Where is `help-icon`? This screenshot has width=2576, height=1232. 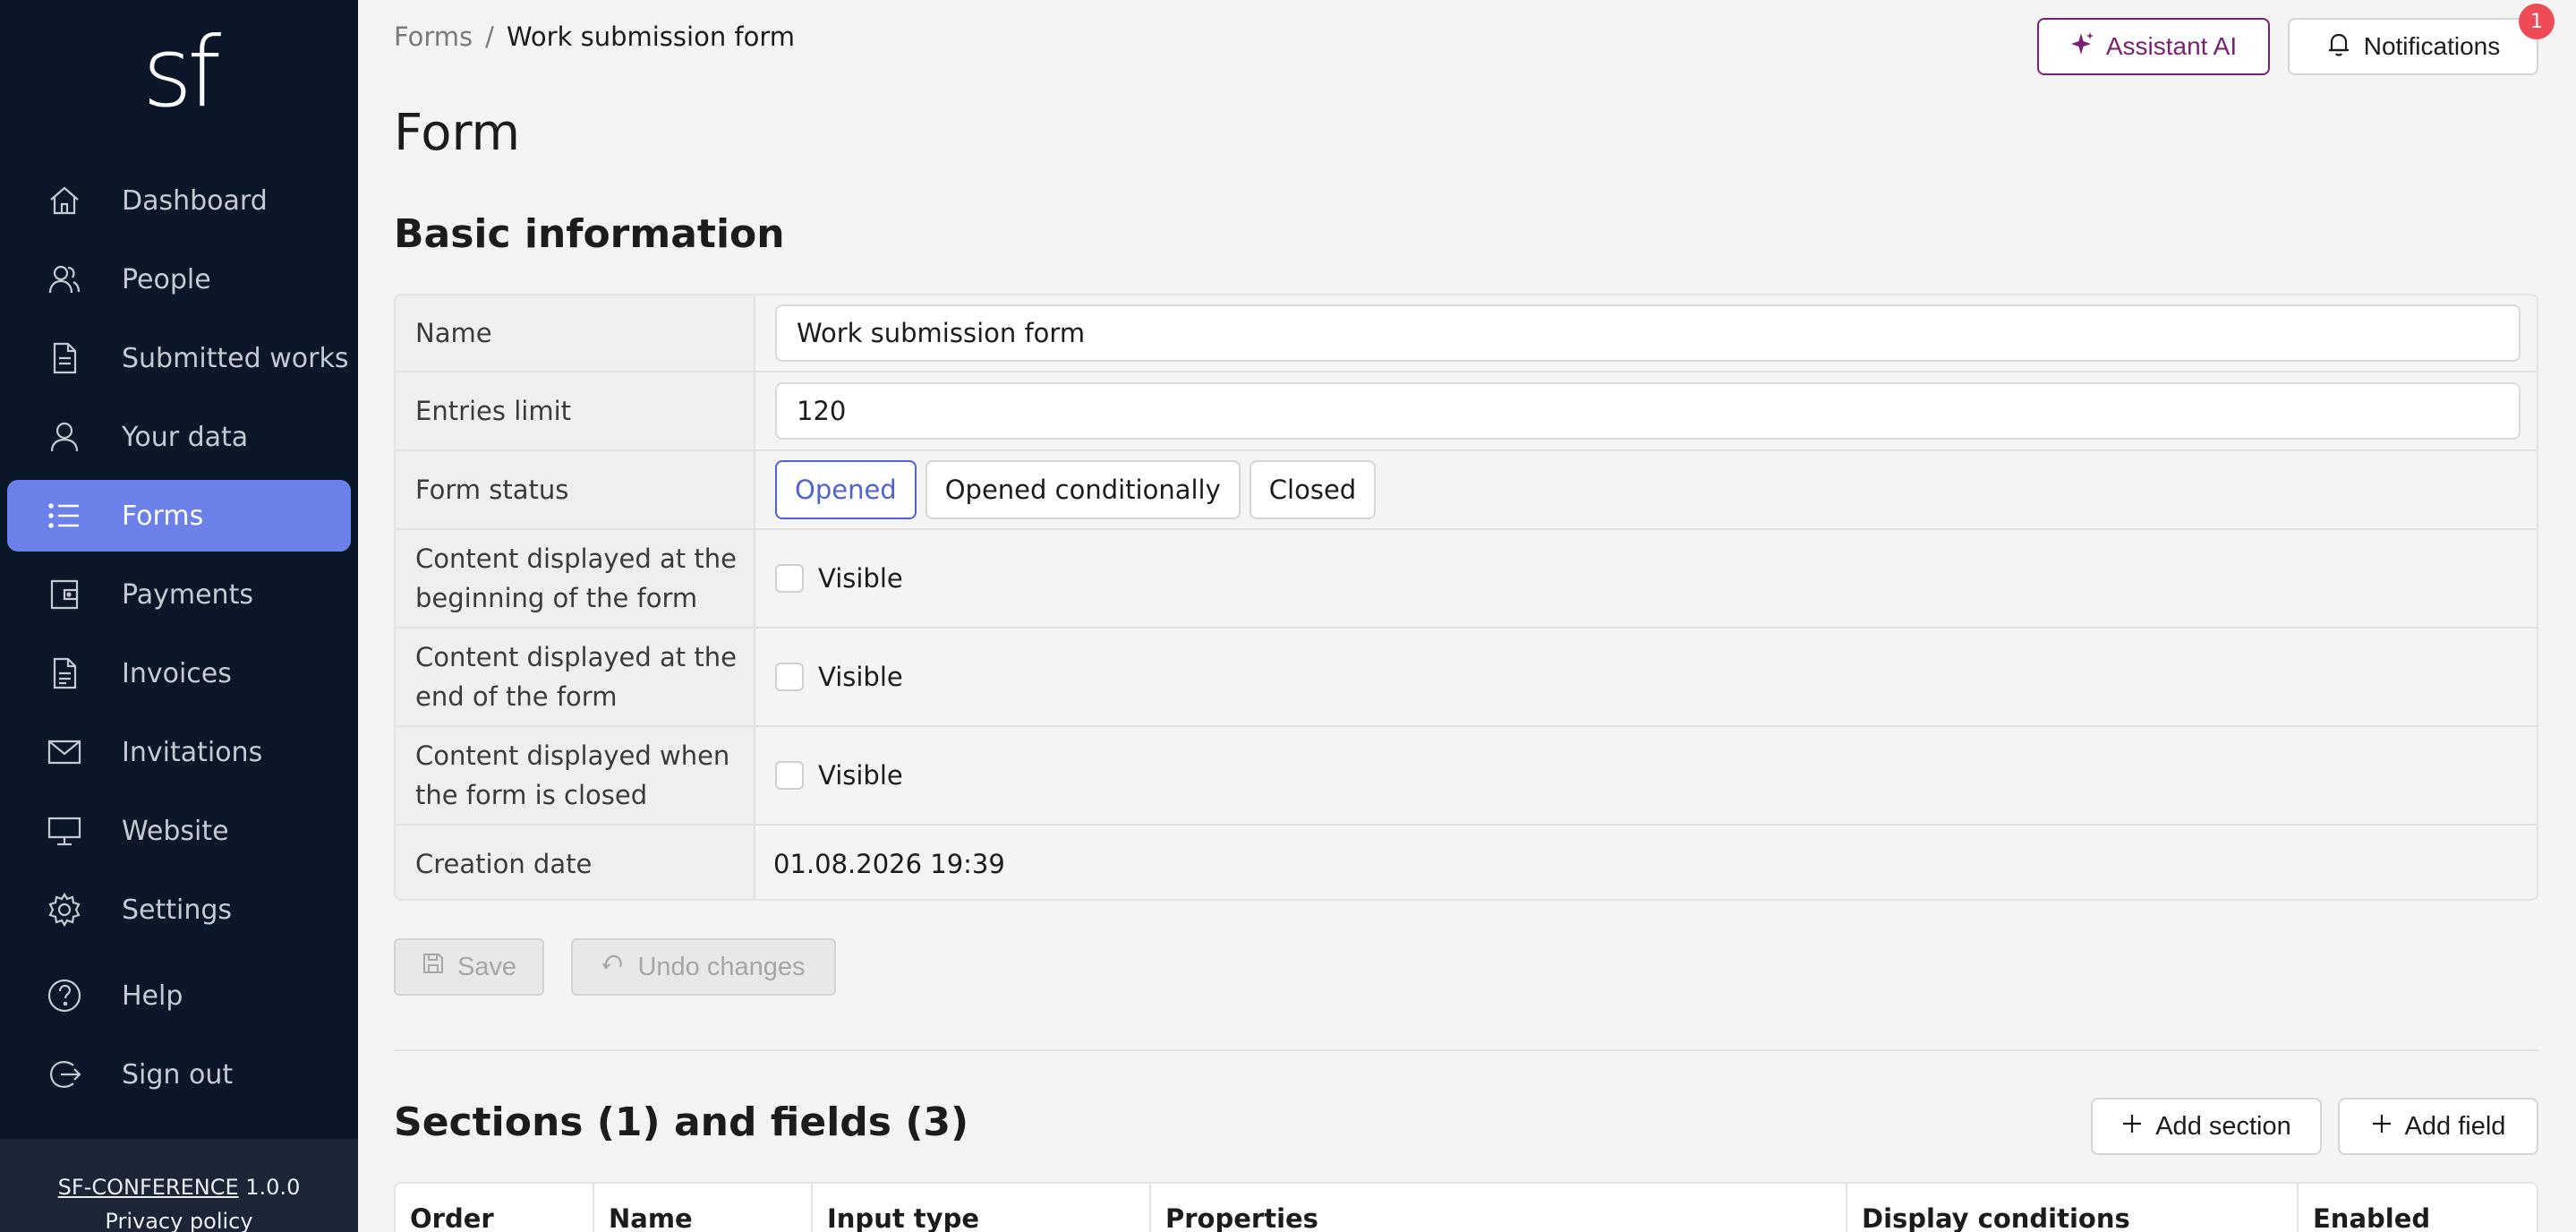
help-icon is located at coordinates (64, 996).